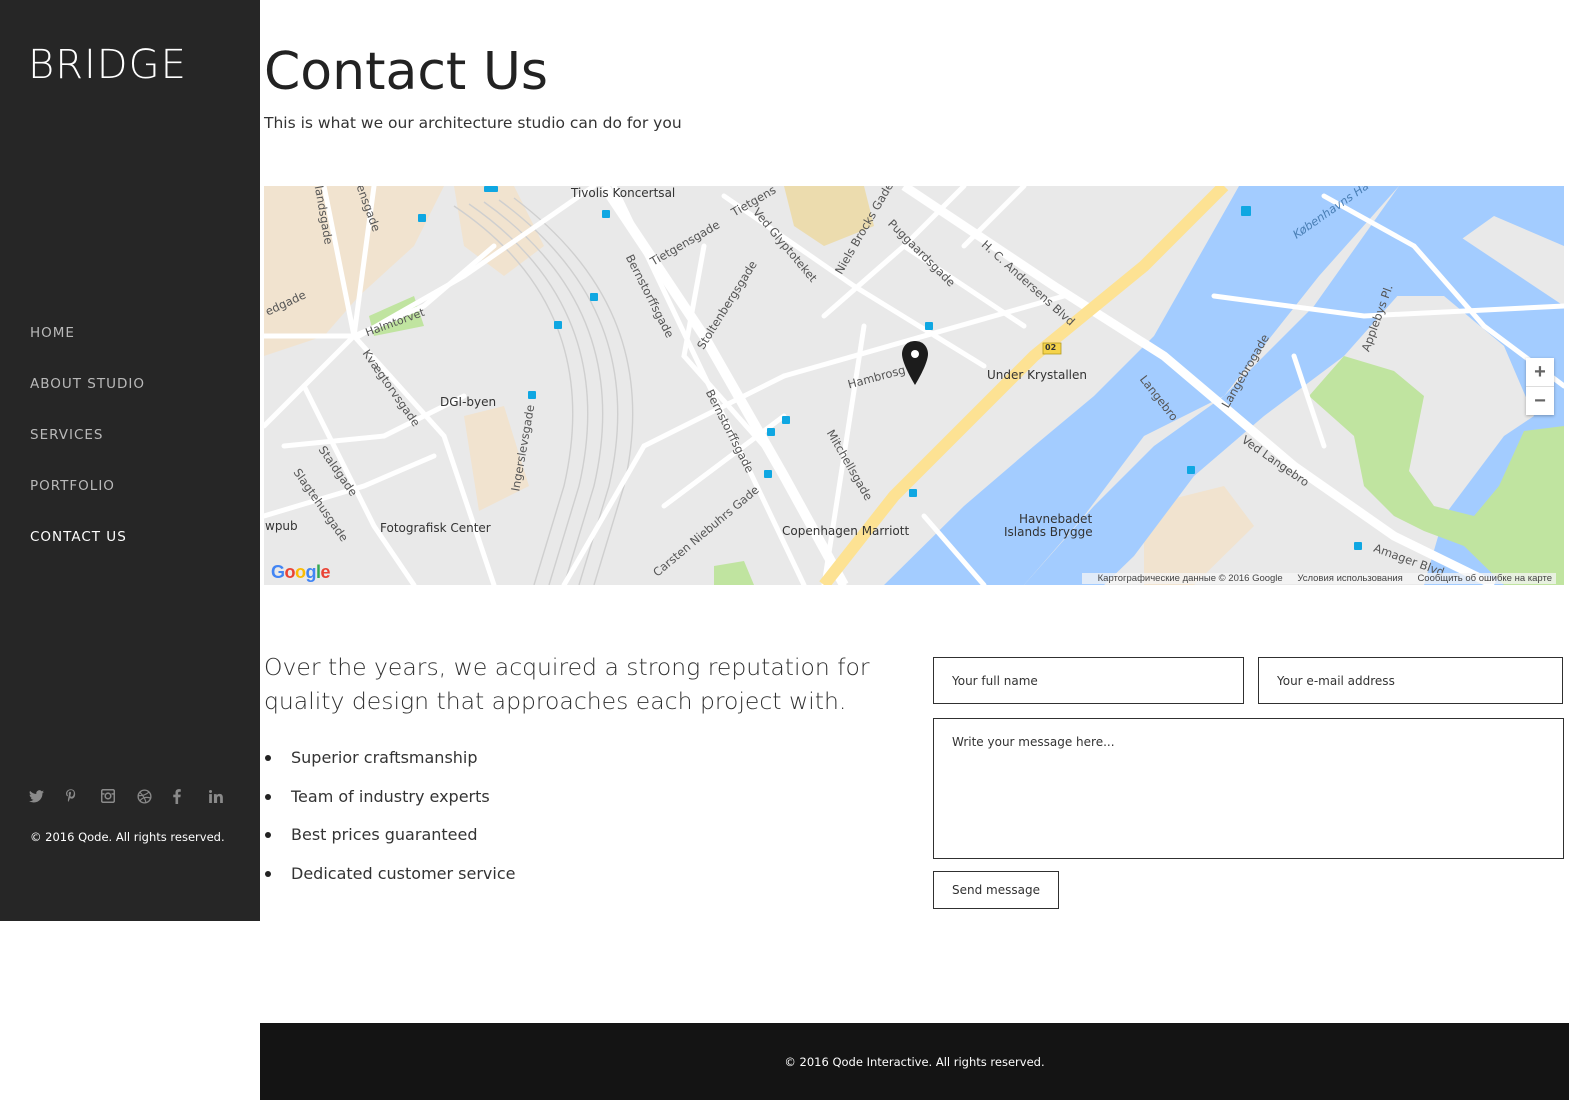  What do you see at coordinates (996, 890) in the screenshot?
I see `send-message-button: Send message` at bounding box center [996, 890].